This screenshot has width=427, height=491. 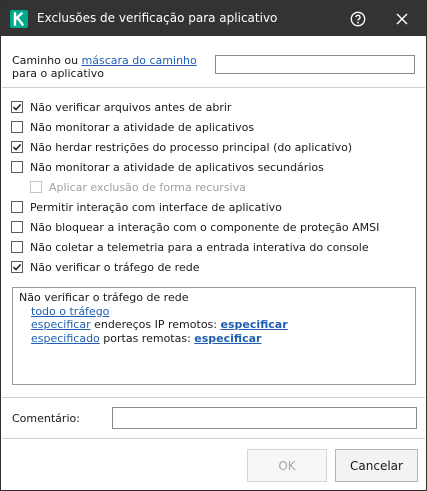 I want to click on summary-traffic-line: todo o tráfego, so click(x=214, y=312).